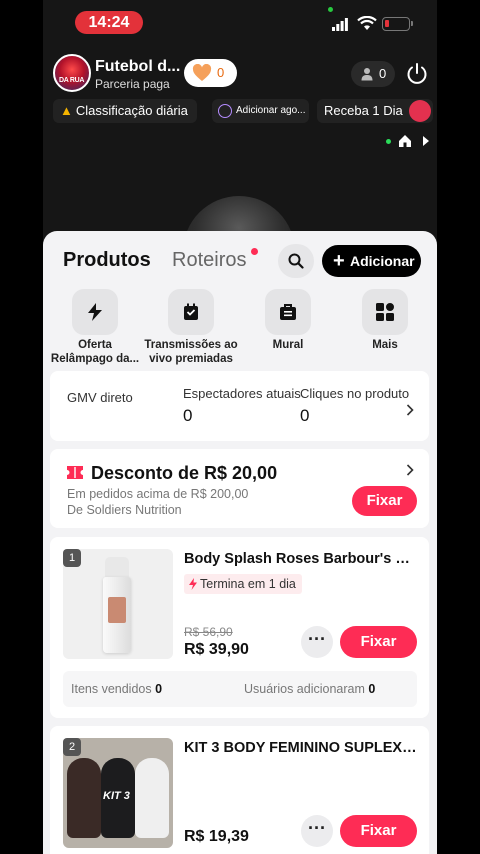  I want to click on feature-mural: Mural, so click(288, 320).